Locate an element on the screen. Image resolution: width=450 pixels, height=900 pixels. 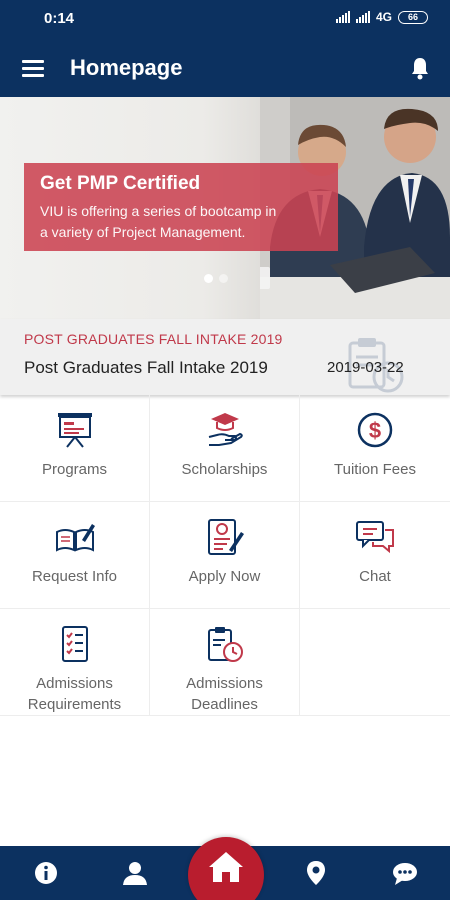
empty-tile is located at coordinates (375, 662).